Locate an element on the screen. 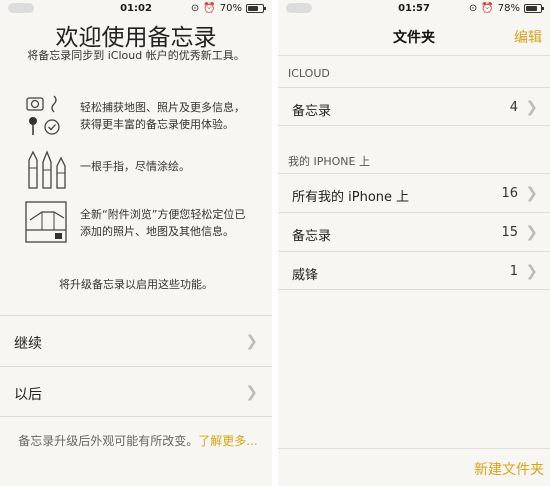  folder-row-iphone-notes: 备忘录 15 ❯ is located at coordinates (414, 231).